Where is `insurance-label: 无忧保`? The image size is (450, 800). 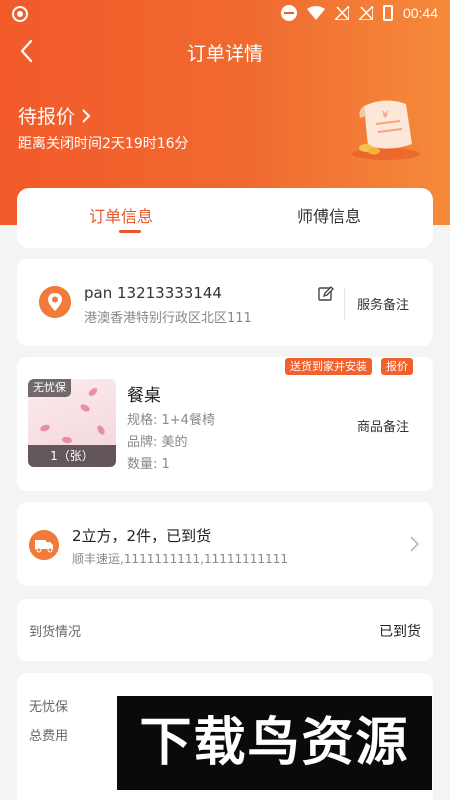
insurance-label: 无忧保 is located at coordinates (49, 707).